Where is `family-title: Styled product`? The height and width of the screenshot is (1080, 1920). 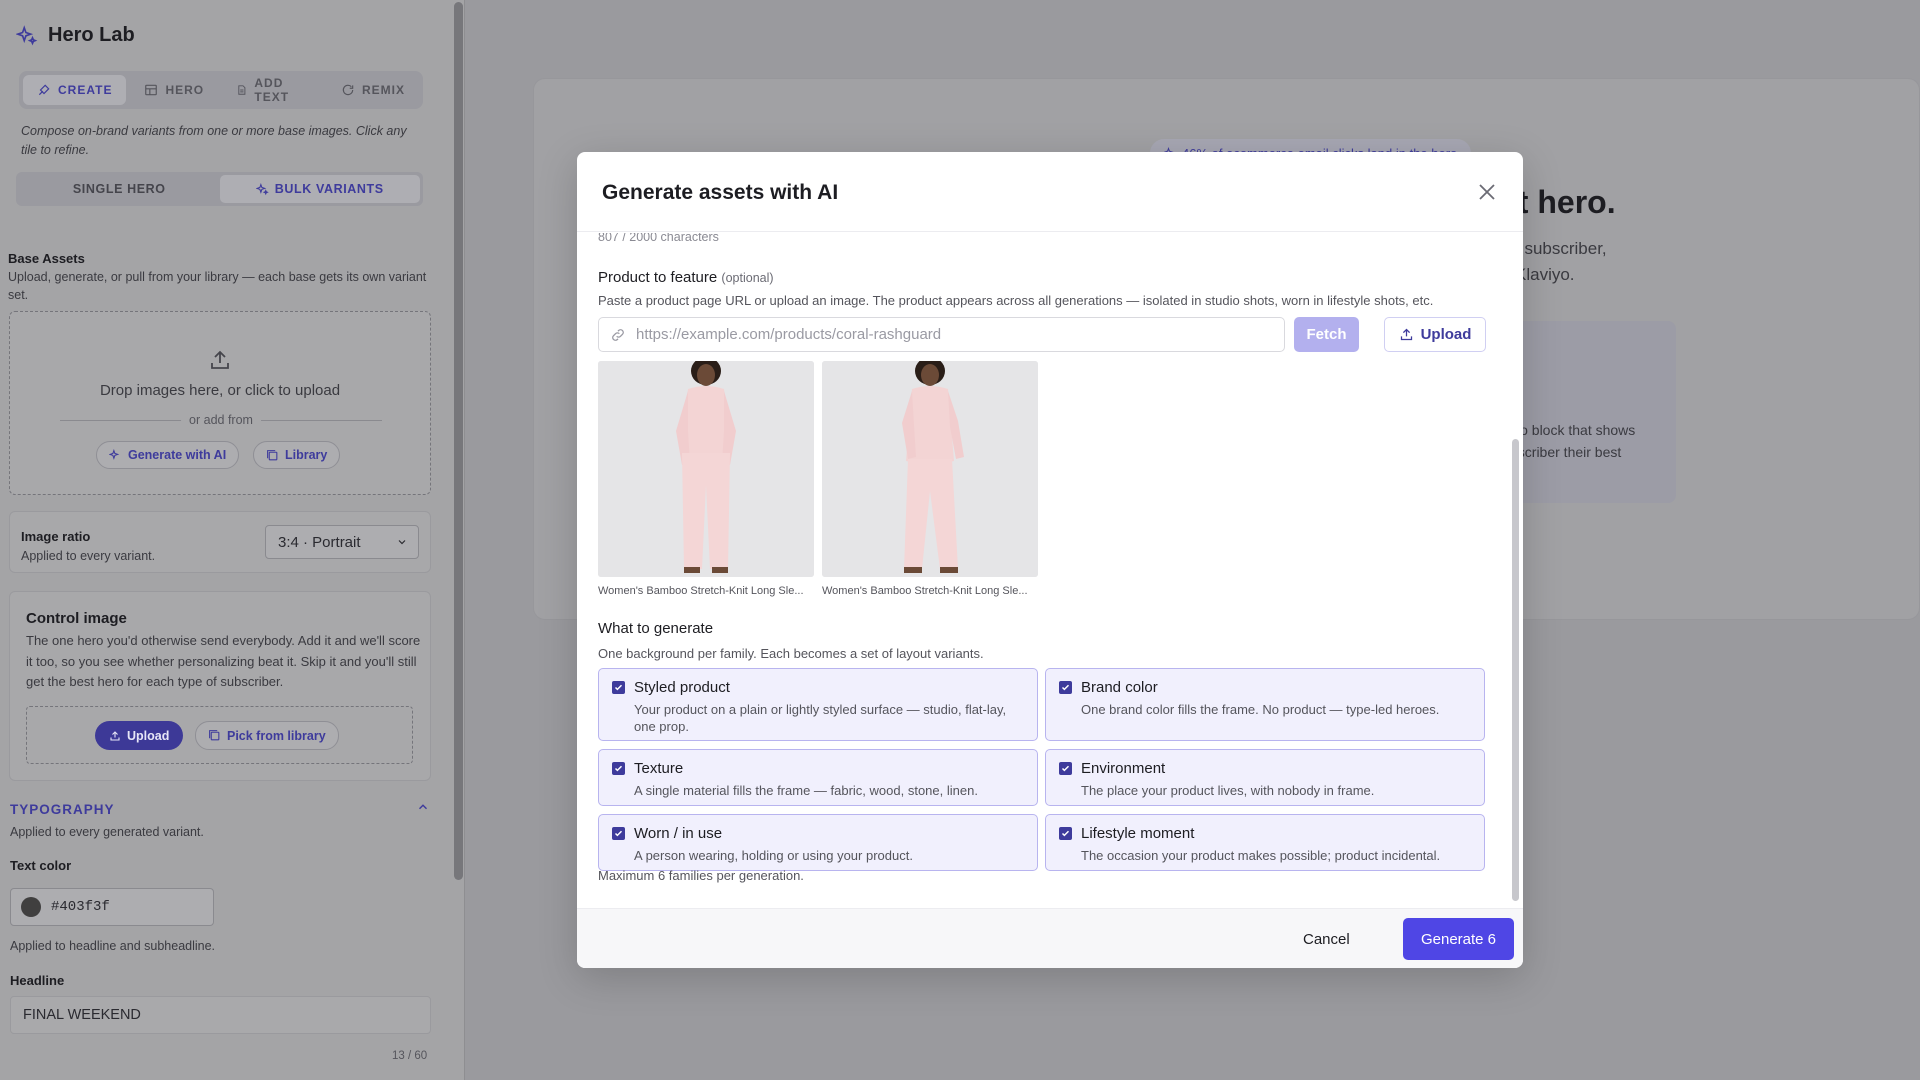
family-title: Styled product is located at coordinates (682, 687).